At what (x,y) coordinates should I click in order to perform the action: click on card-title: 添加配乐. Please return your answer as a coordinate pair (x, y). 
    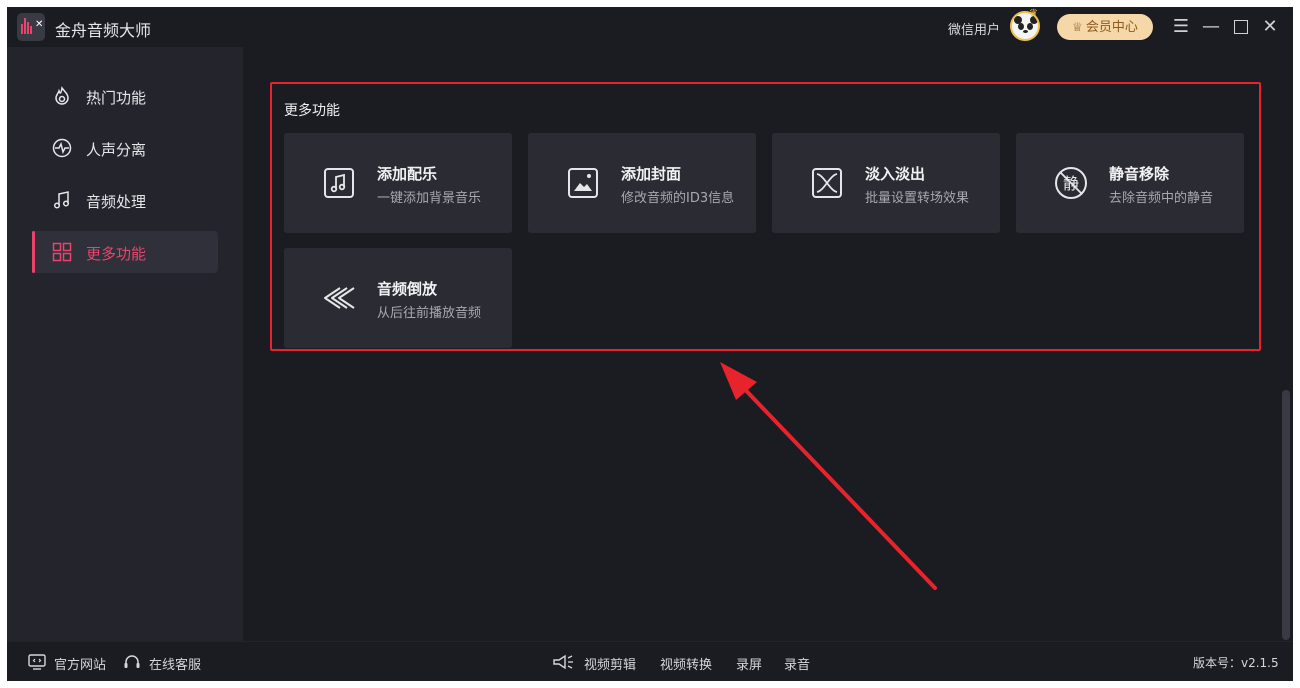
    Looking at the image, I should click on (407, 174).